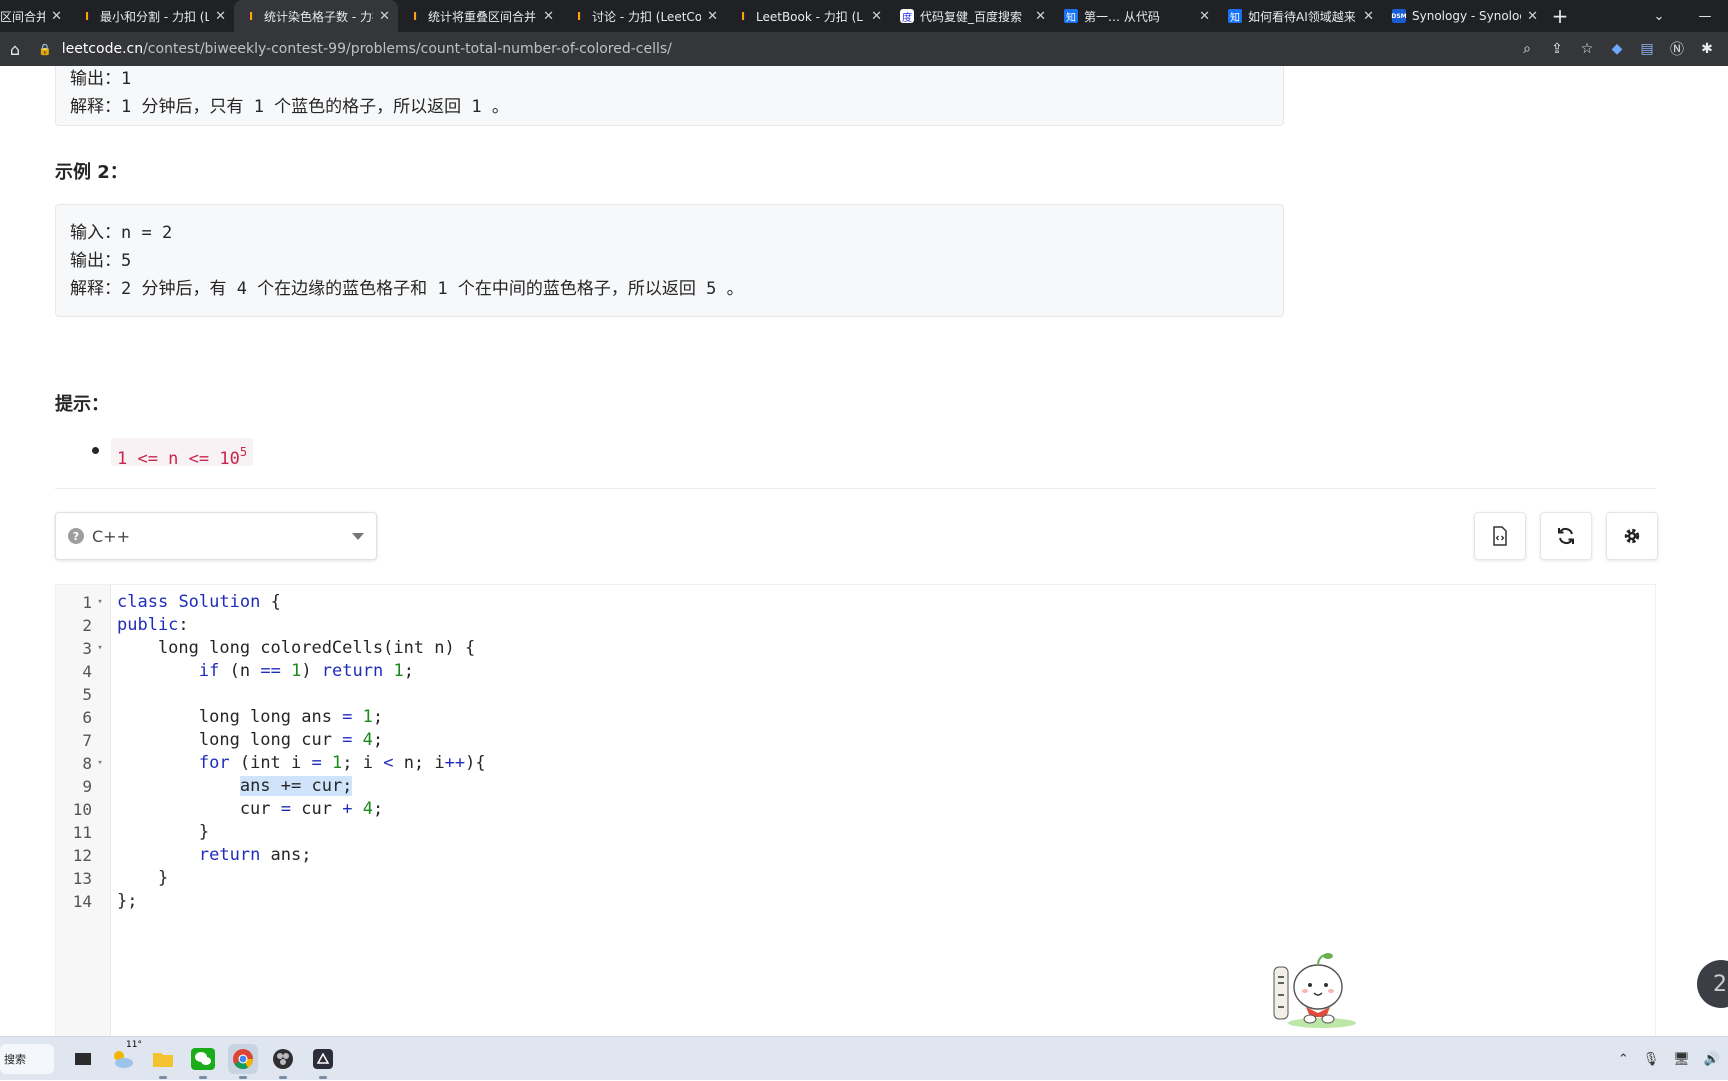  Describe the element at coordinates (1647, 49) in the screenshot. I see `extension-doc-icon: ▤` at that location.